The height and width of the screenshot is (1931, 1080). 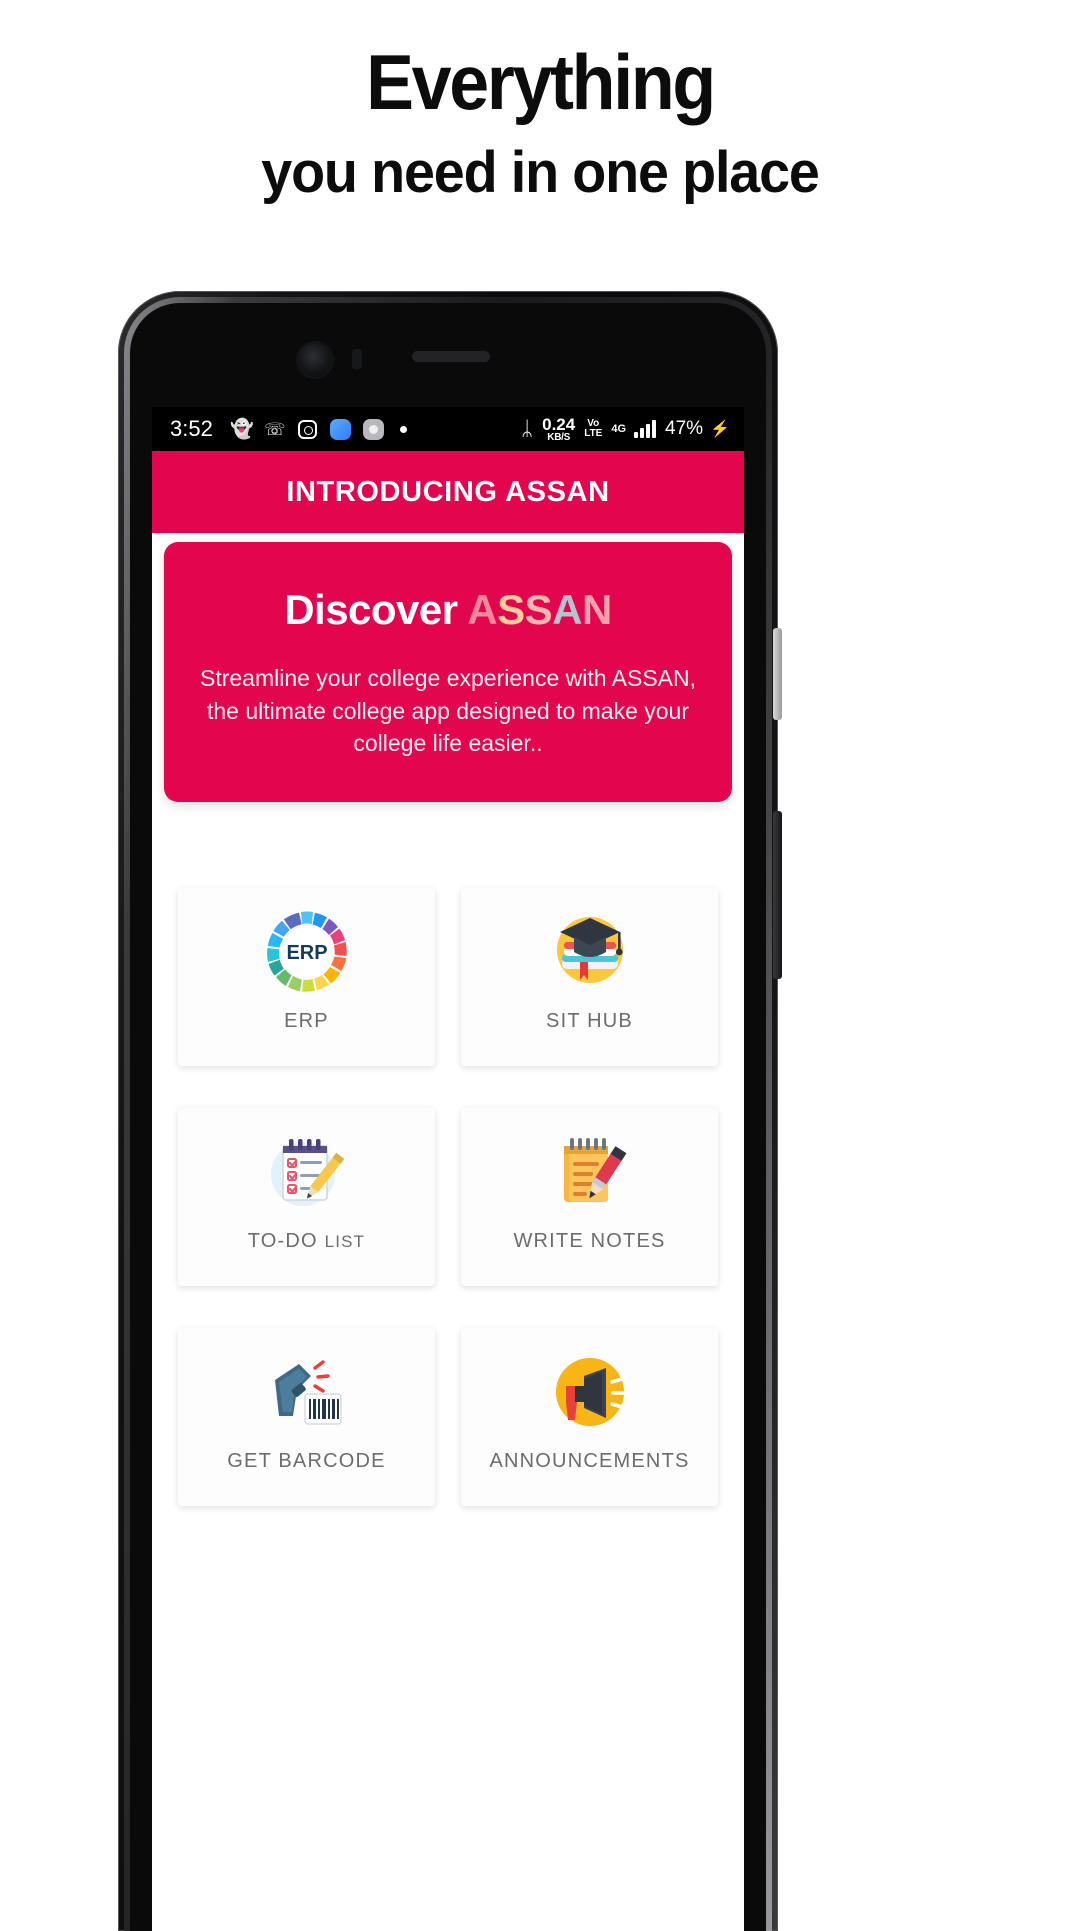 I want to click on snapchat-icon: 👻, so click(x=242, y=429).